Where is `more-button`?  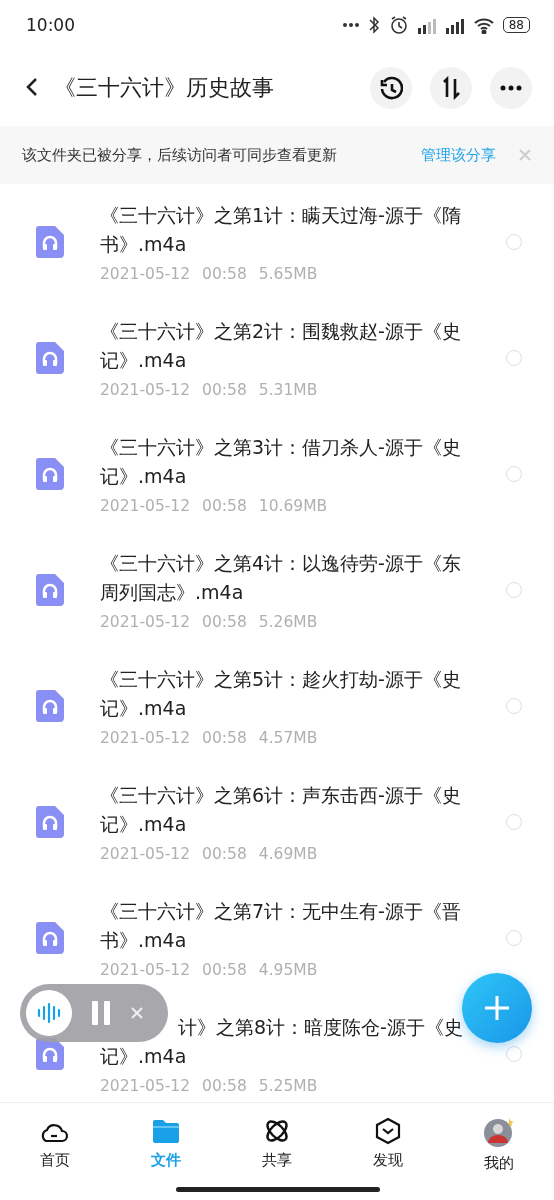
more-button is located at coordinates (511, 88).